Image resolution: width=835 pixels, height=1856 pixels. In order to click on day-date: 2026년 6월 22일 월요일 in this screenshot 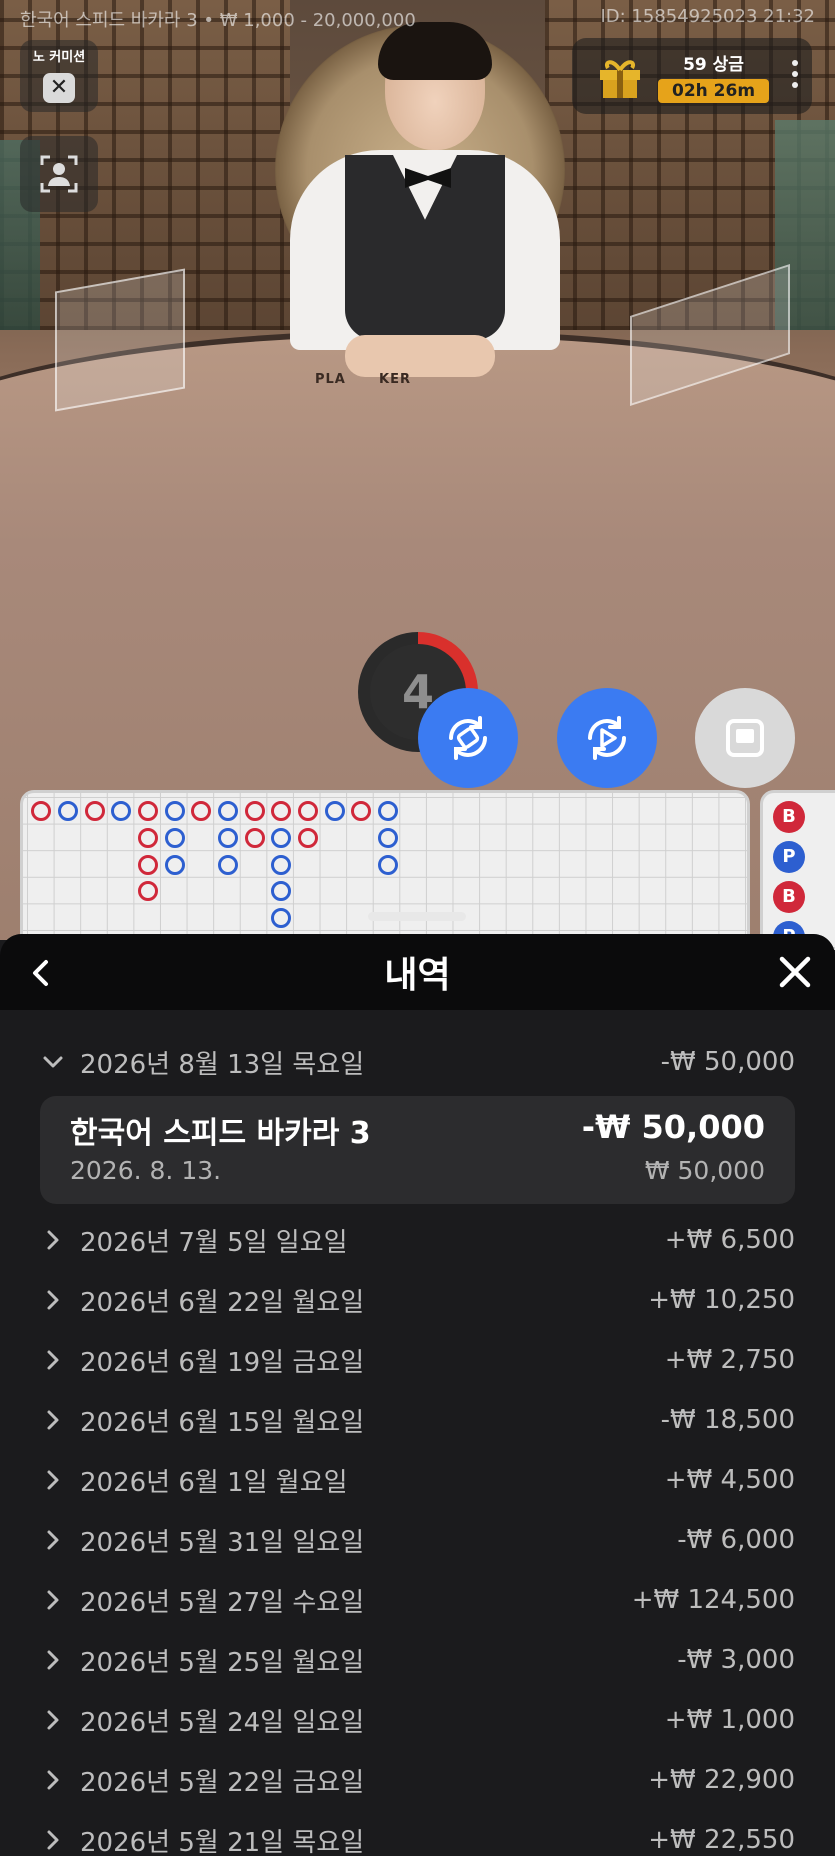, I will do `click(222, 1302)`.